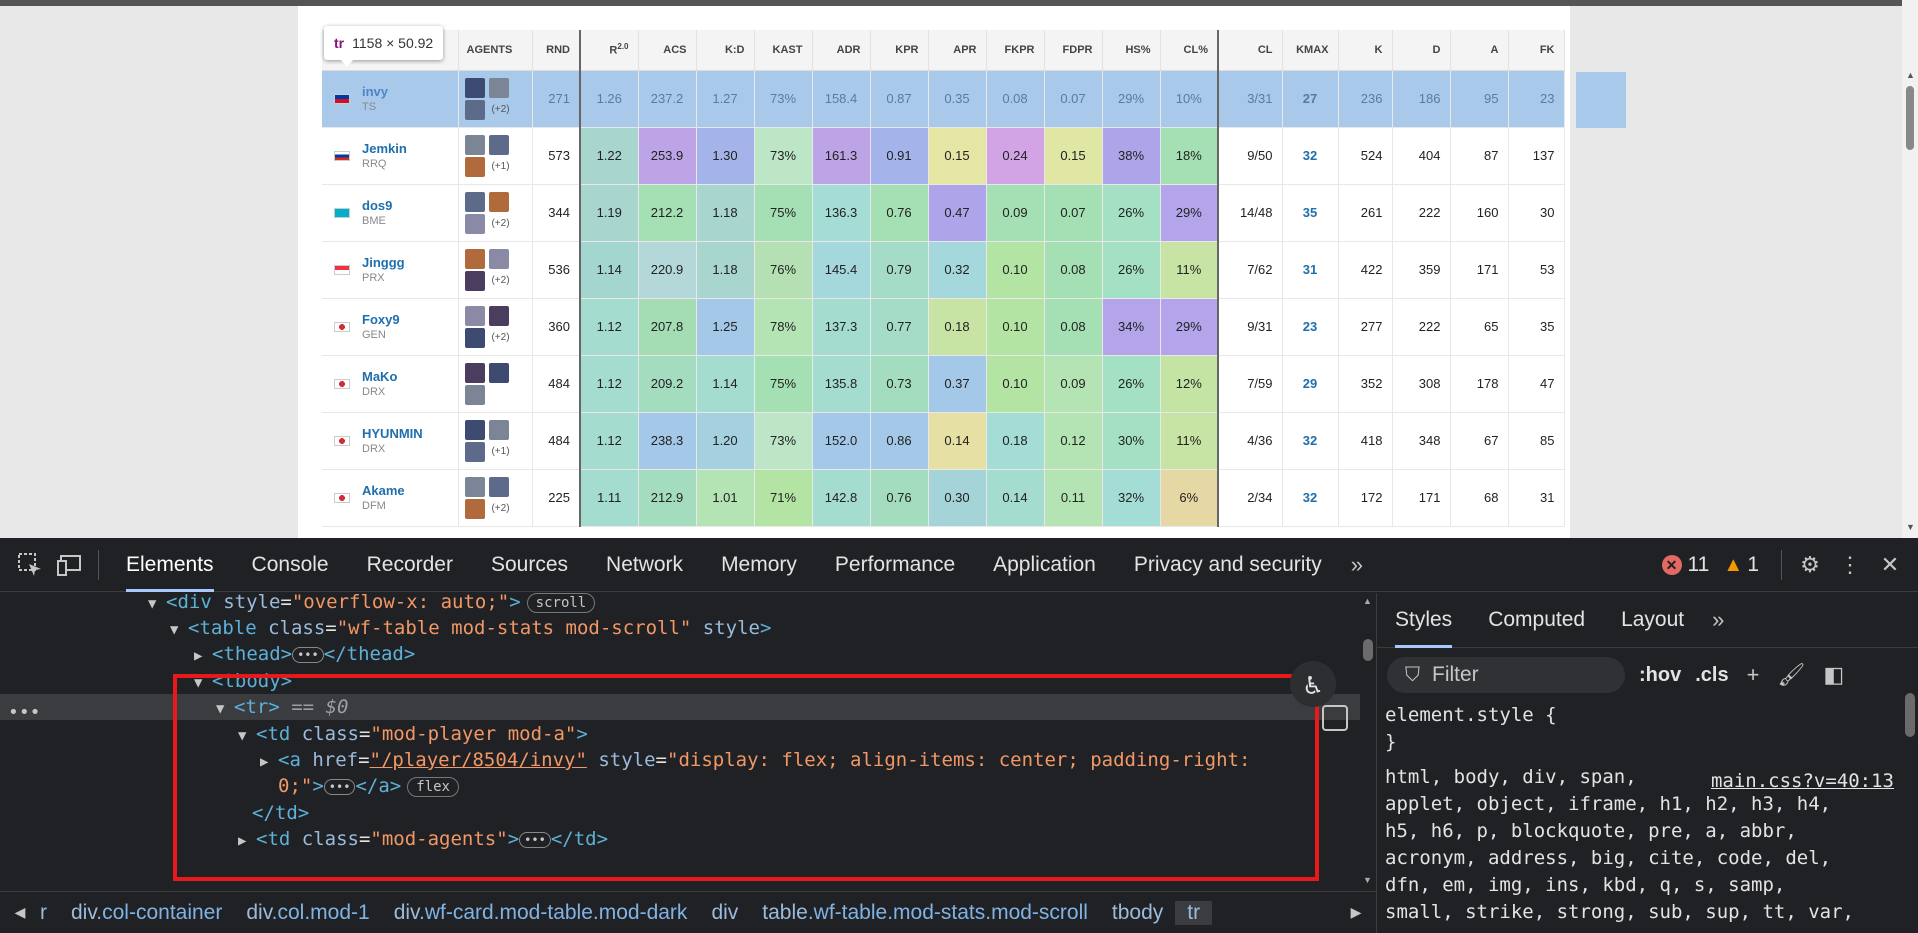 Image resolution: width=1918 pixels, height=933 pixels. I want to click on column-header-hs-: HS%, so click(1131, 50).